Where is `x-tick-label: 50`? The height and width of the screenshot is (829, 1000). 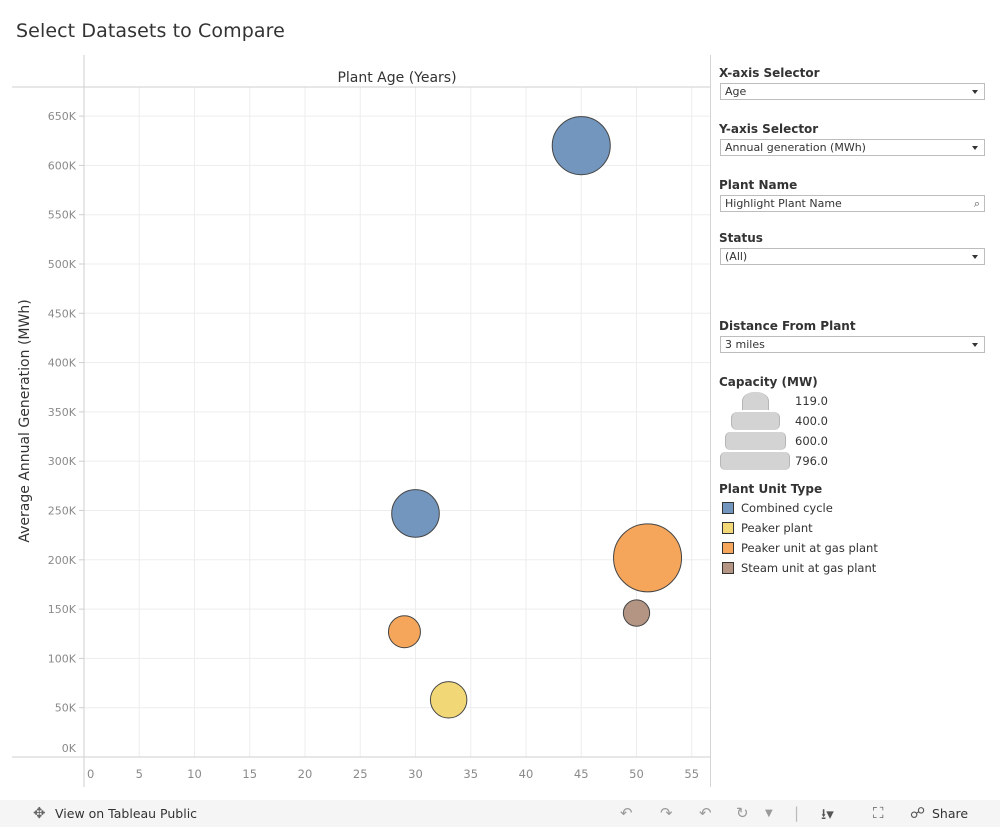
x-tick-label: 50 is located at coordinates (636, 774).